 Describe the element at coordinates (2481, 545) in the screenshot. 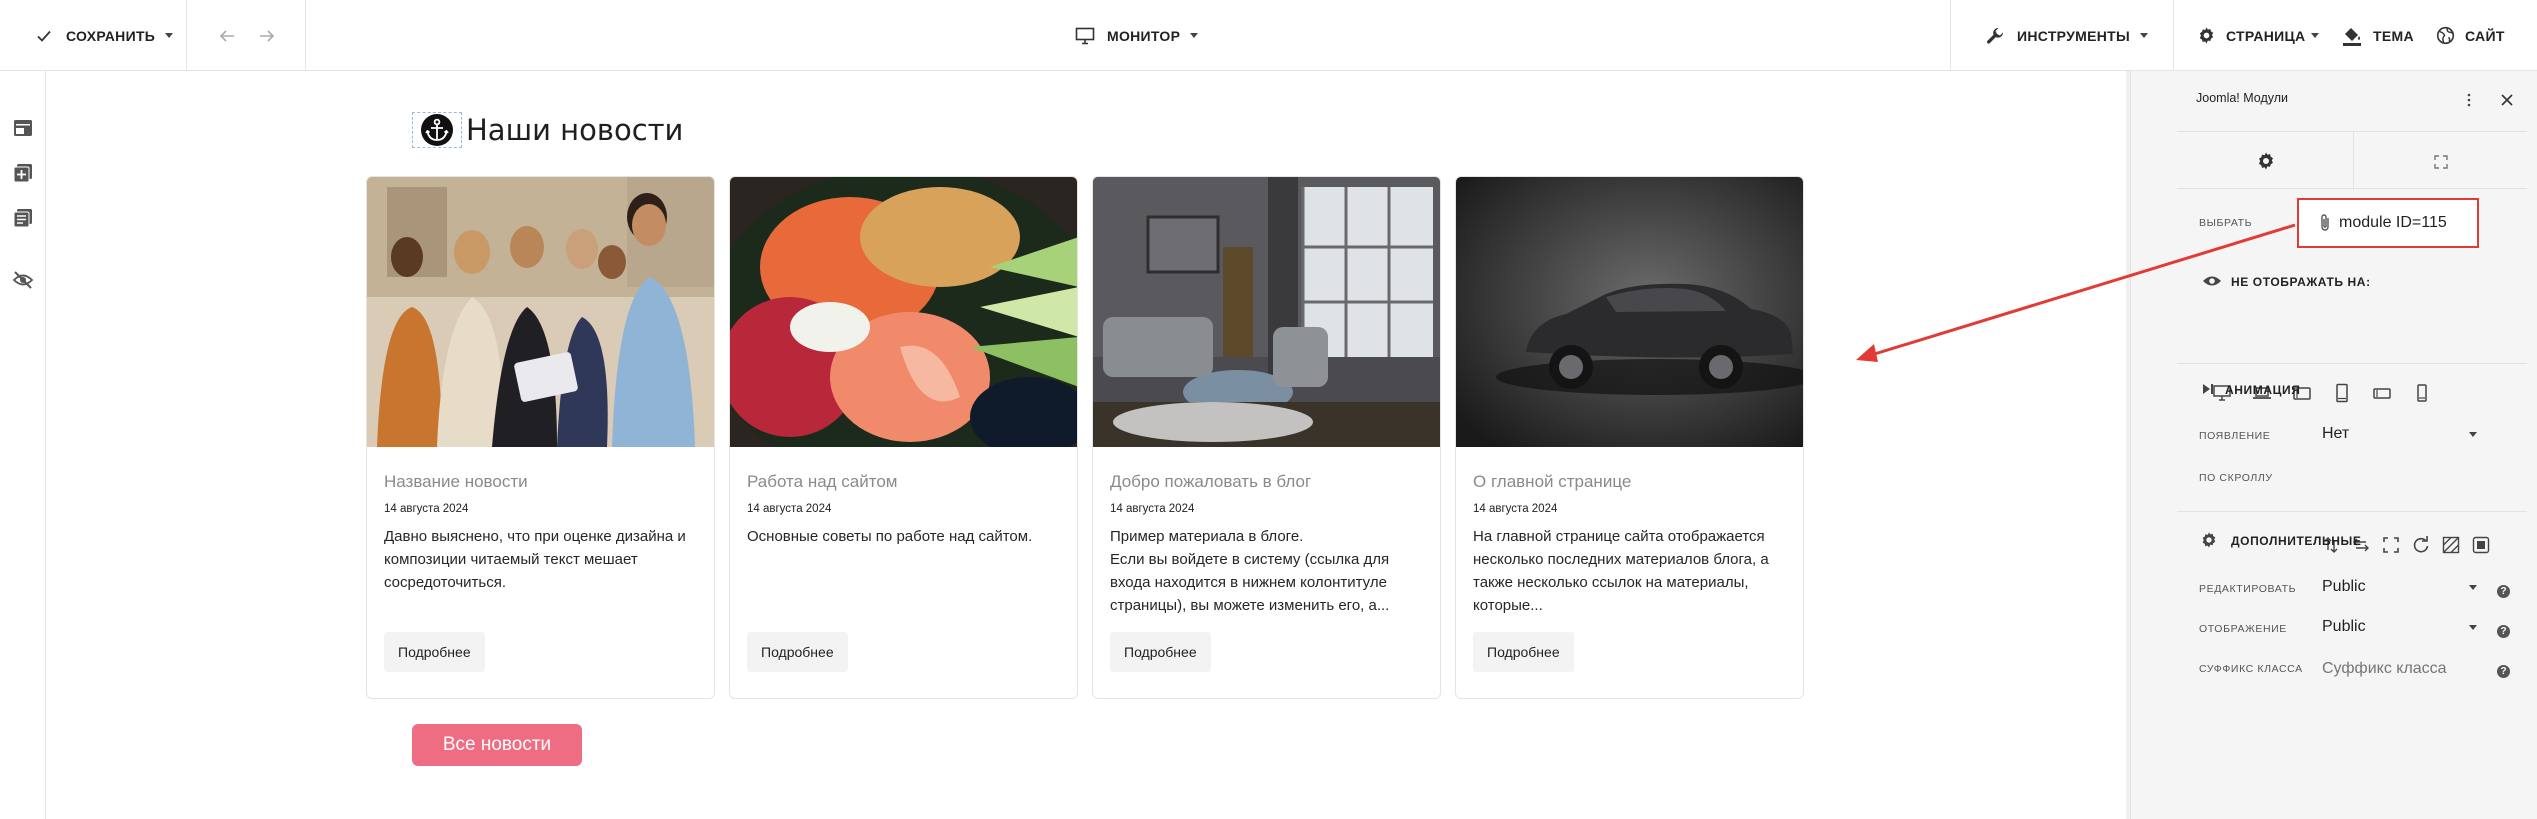

I see `blur-icon` at that location.